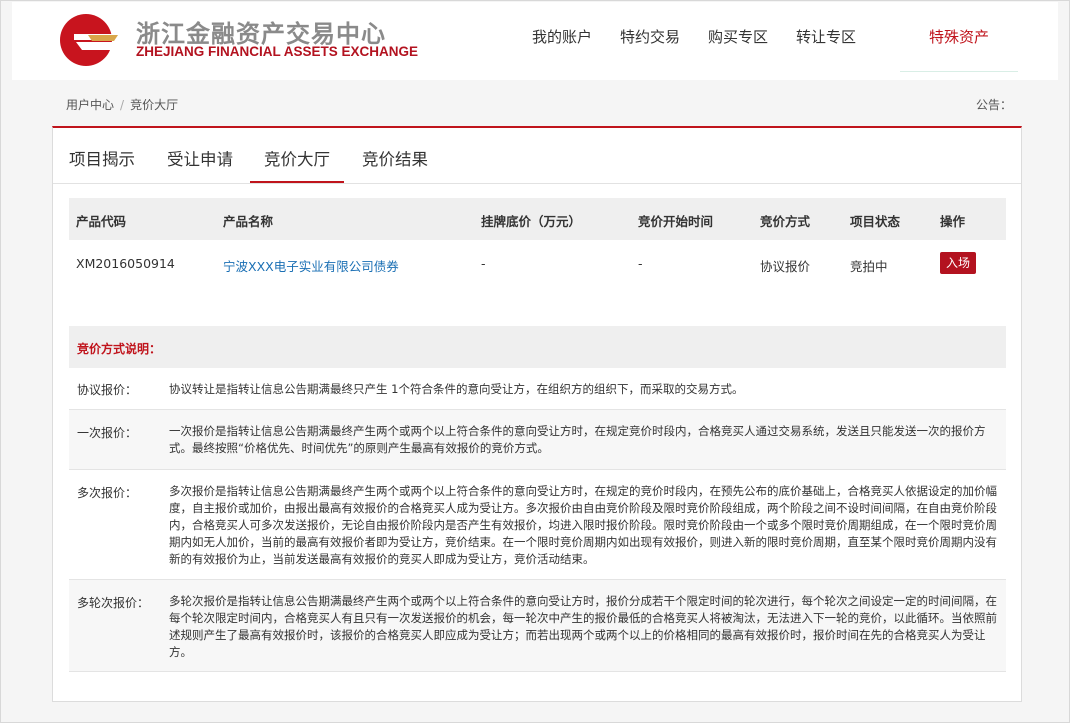  What do you see at coordinates (531, 221) in the screenshot?
I see `col-price: 挂牌底价（万元）` at bounding box center [531, 221].